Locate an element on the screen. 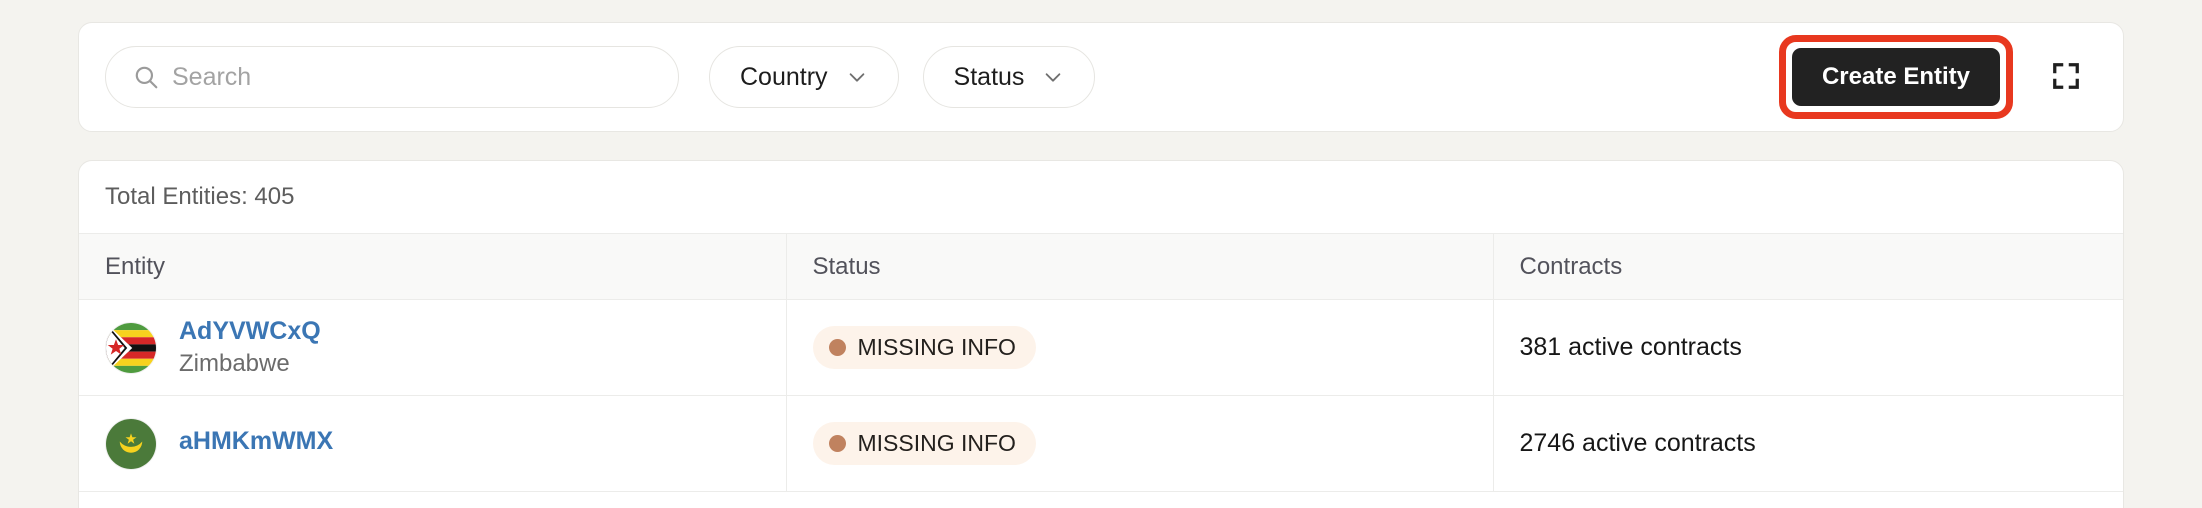 The width and height of the screenshot is (2202, 508). table-header: Entity Status Contracts is located at coordinates (1101, 266).